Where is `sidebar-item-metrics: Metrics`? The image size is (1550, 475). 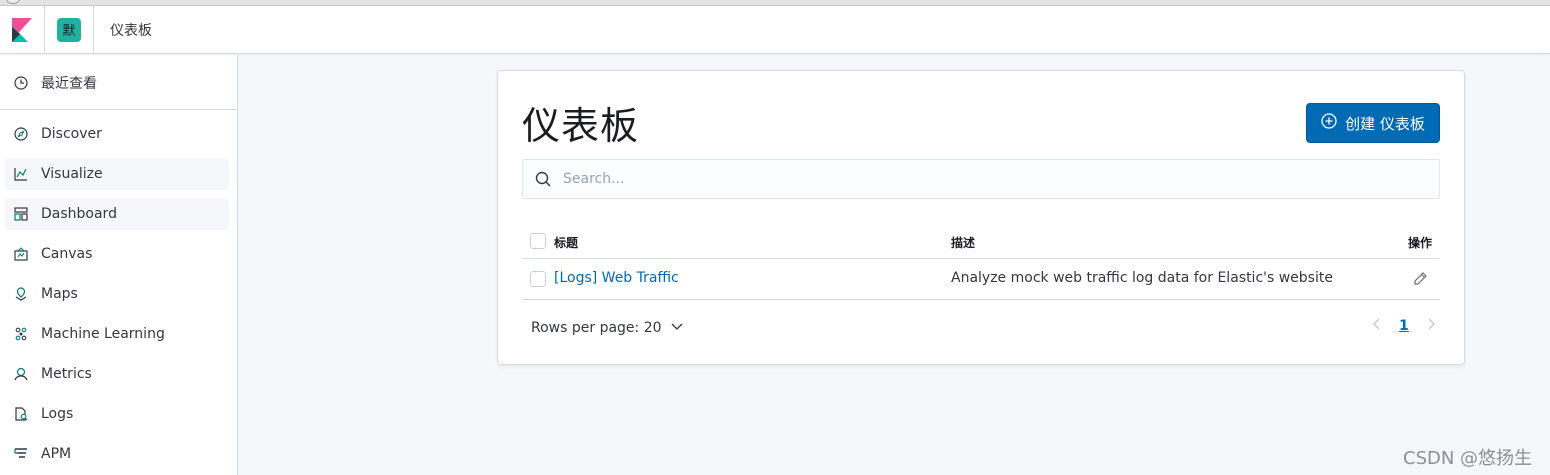
sidebar-item-metrics: Metrics is located at coordinates (117, 374).